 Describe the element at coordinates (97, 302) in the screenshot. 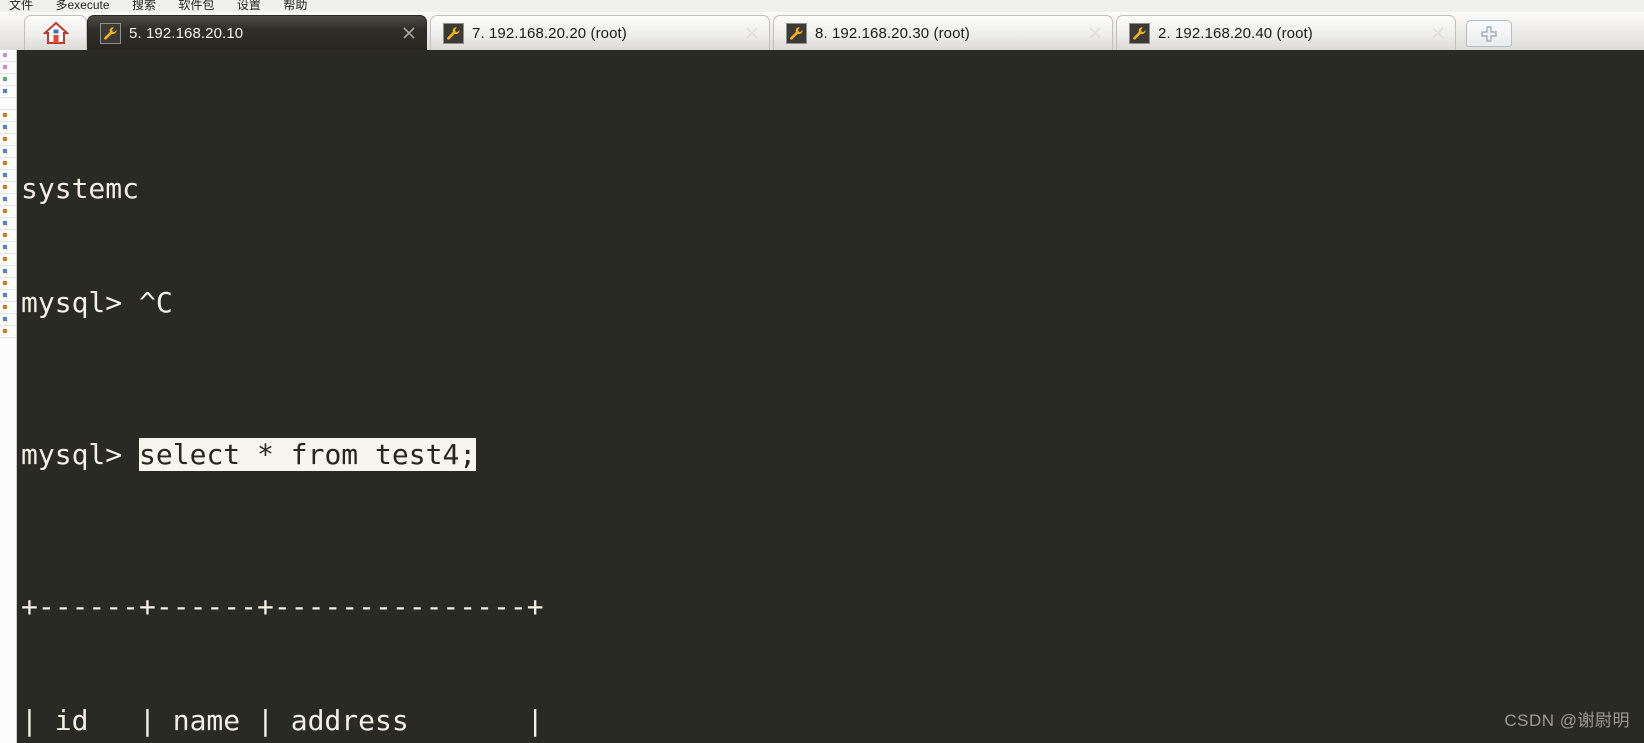

I see `terminal-line: mysql> ^C` at that location.